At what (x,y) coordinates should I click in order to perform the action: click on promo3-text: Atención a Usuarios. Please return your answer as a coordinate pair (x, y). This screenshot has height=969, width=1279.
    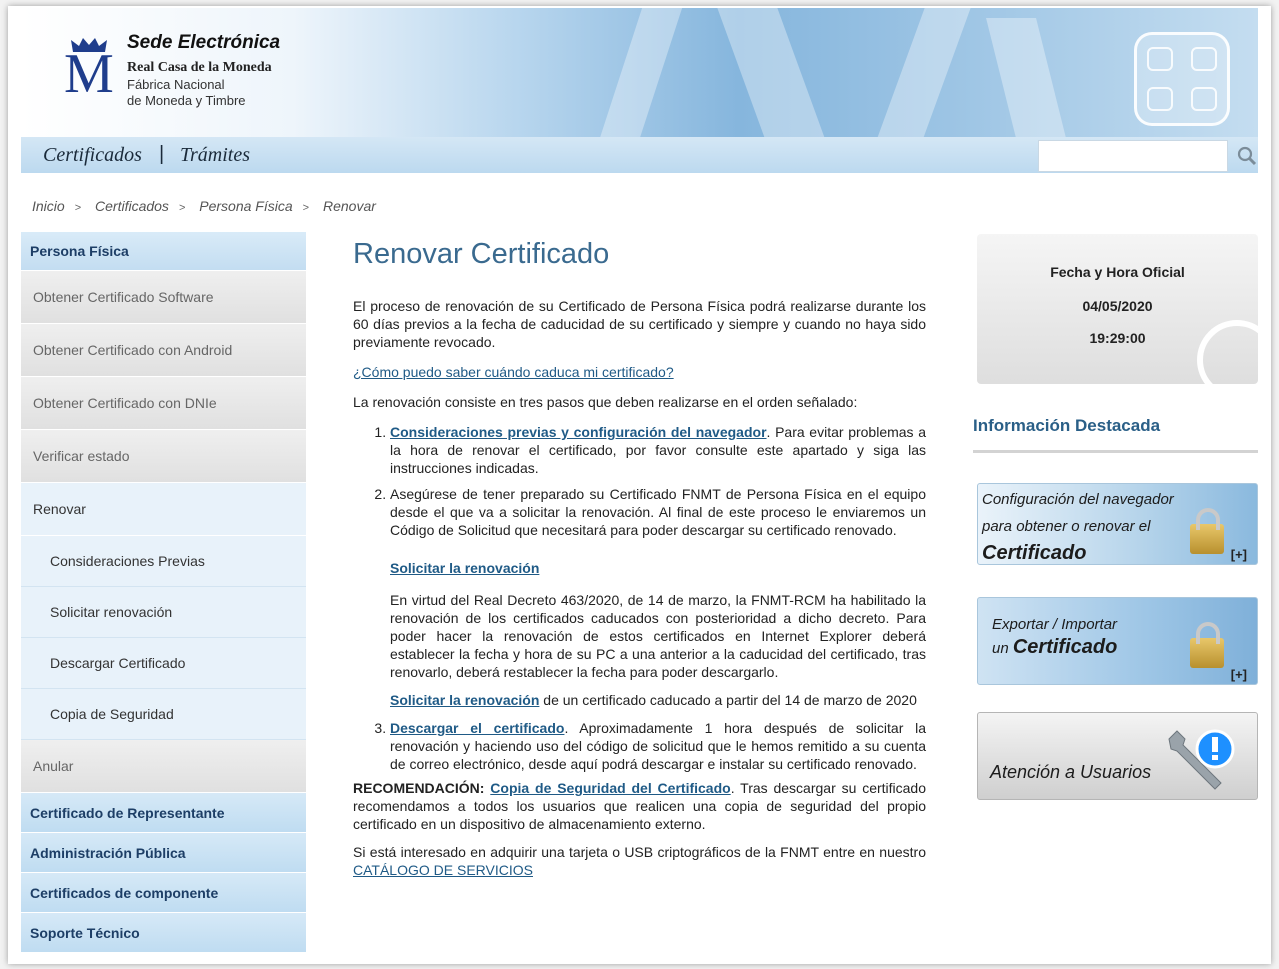
    Looking at the image, I should click on (1071, 772).